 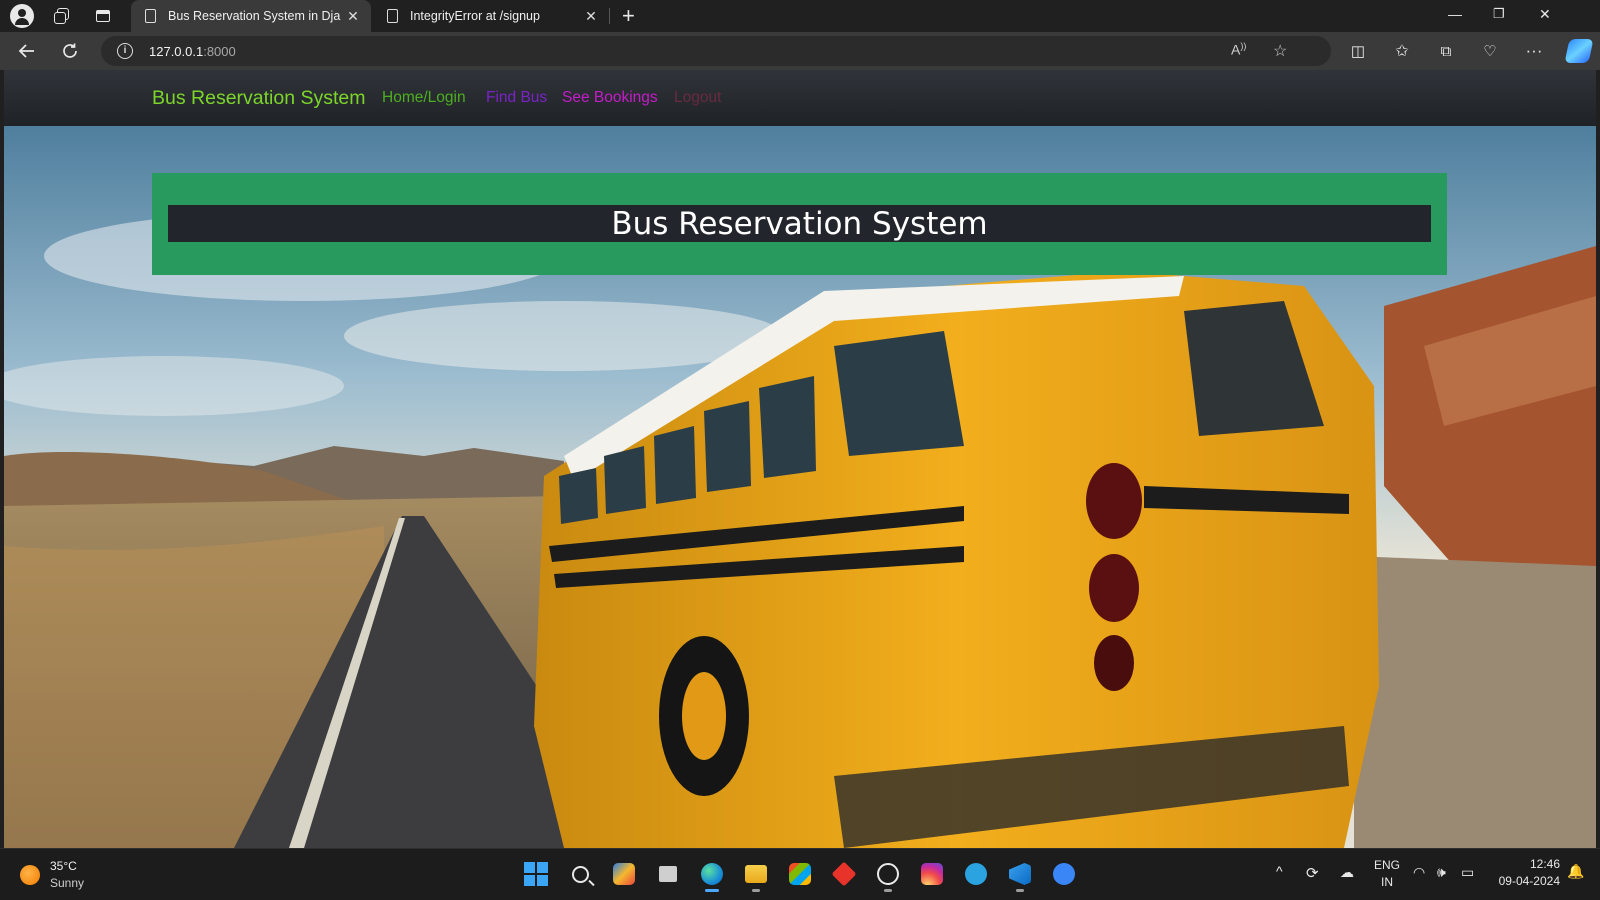 I want to click on vs-code-icon, so click(x=1020, y=876).